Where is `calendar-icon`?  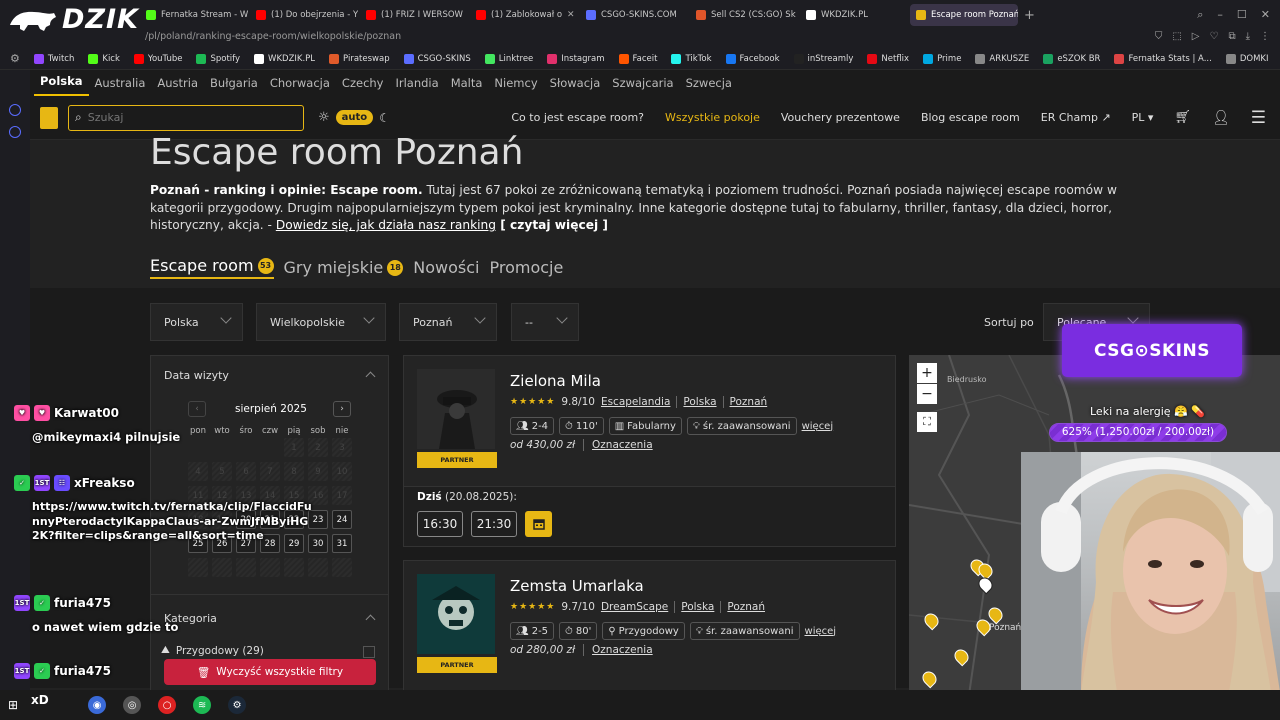
calendar-icon is located at coordinates (538, 524).